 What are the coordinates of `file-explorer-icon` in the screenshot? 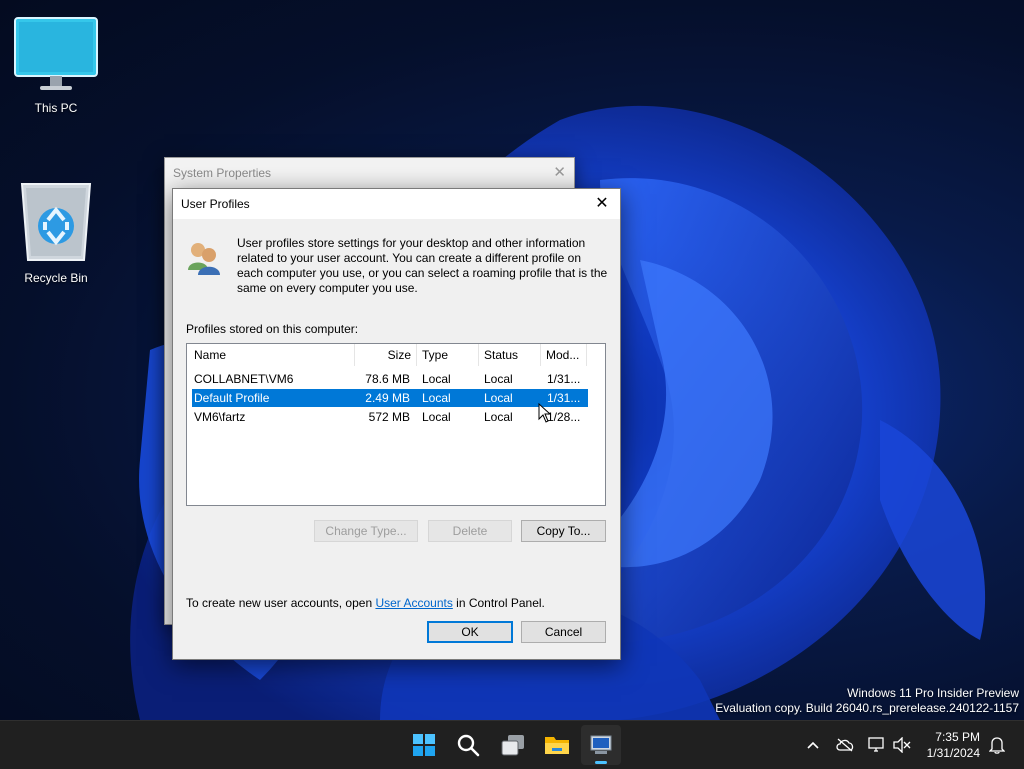 It's located at (557, 745).